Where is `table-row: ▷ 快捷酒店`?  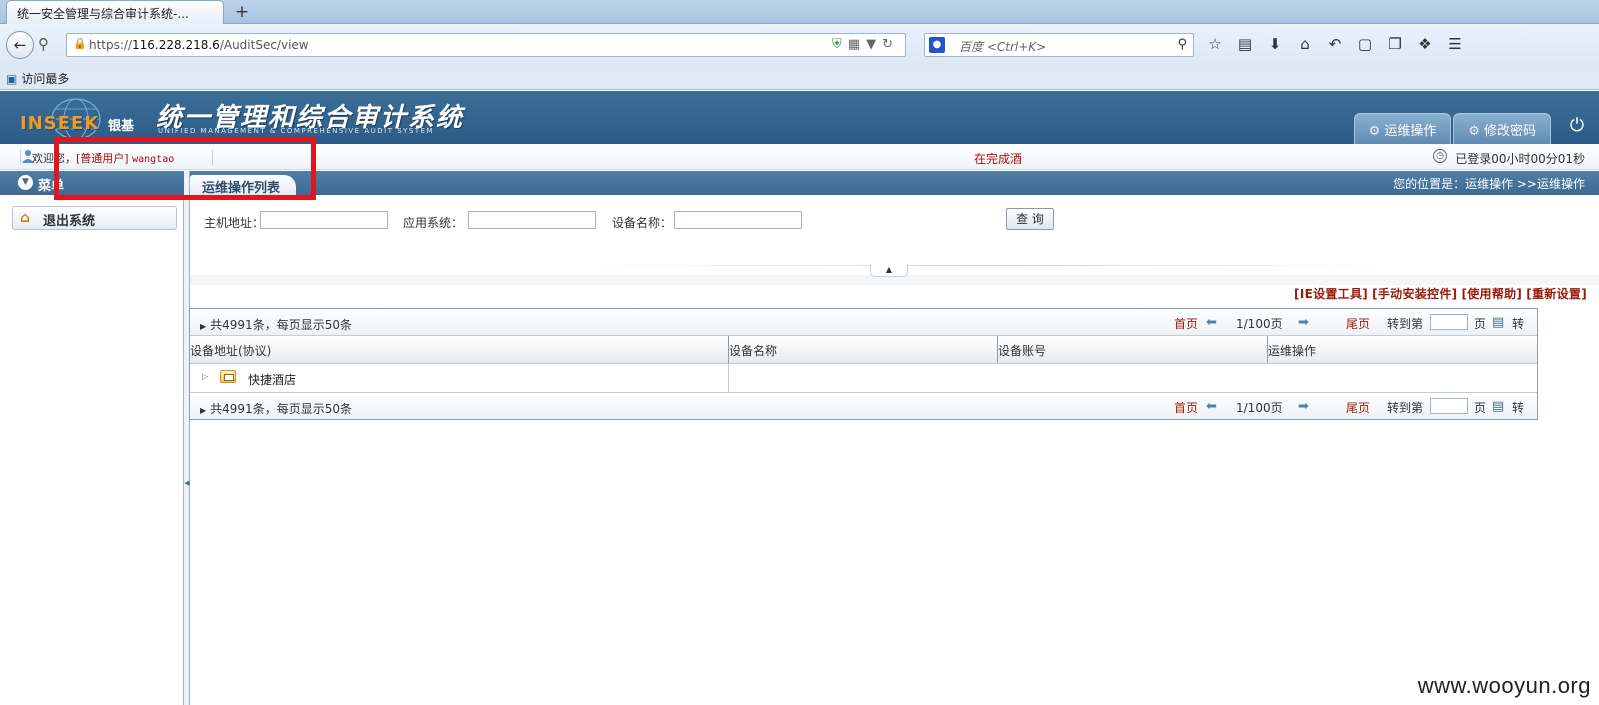
table-row: ▷ 快捷酒店 is located at coordinates (863, 378).